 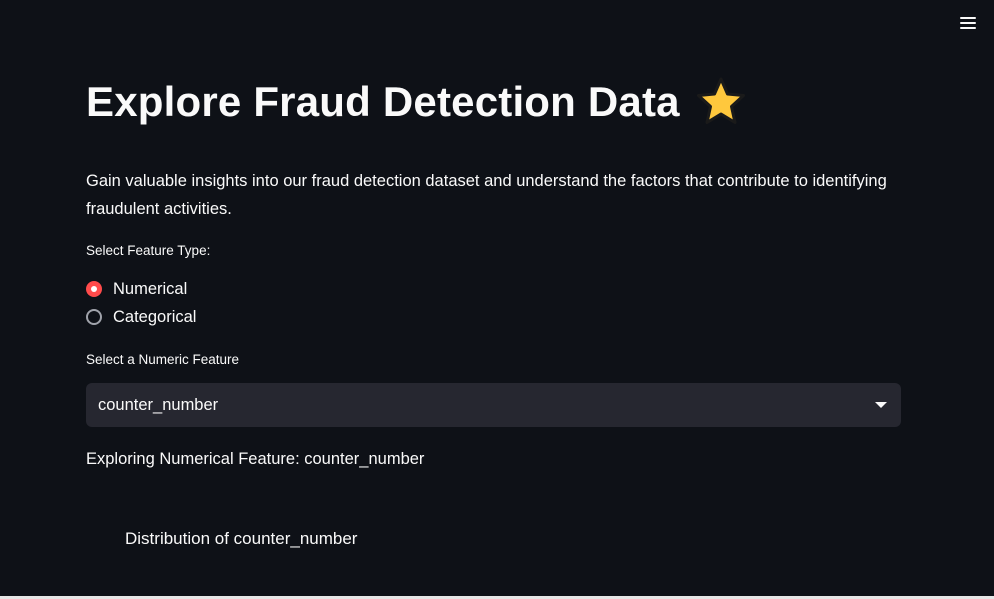 I want to click on radio-numerical: Numerical, so click(x=136, y=289).